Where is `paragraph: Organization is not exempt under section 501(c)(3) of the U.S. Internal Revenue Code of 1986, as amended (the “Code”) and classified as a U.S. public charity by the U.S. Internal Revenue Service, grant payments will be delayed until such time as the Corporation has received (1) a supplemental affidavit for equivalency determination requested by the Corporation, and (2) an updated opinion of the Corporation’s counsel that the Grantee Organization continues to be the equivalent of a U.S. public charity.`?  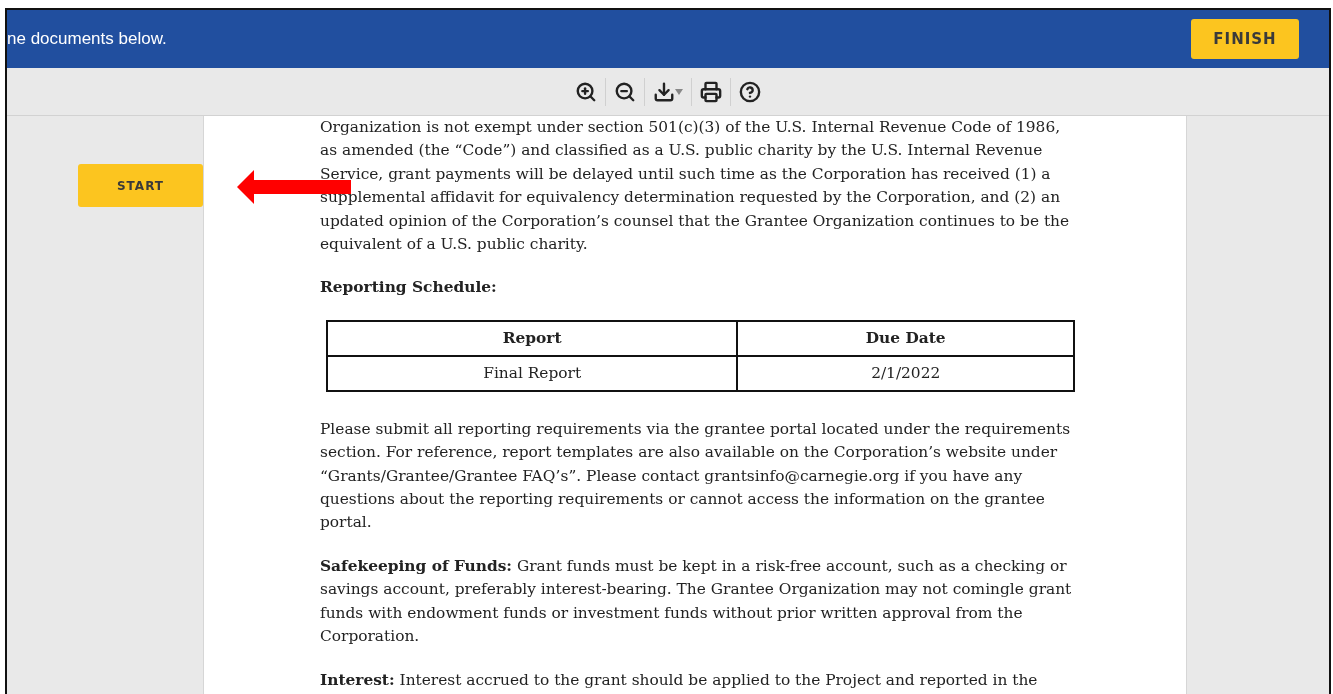 paragraph: Organization is not exempt under section 501(c)(3) of the U.S. Internal Revenue Code of 1986, as amended (the “Code”) and classified as a U.S. public charity by the U.S. Internal Revenue Service, grant payments will be delayed until such time as the Corporation has received (1) a supplemental affidavit for equivalency determination requested by the Corporation, and (2) an updated opinion of the Corporation’s counsel that the Grantee Organization continues to be the equivalent of a U.S. public charity. is located at coordinates (695, 186).